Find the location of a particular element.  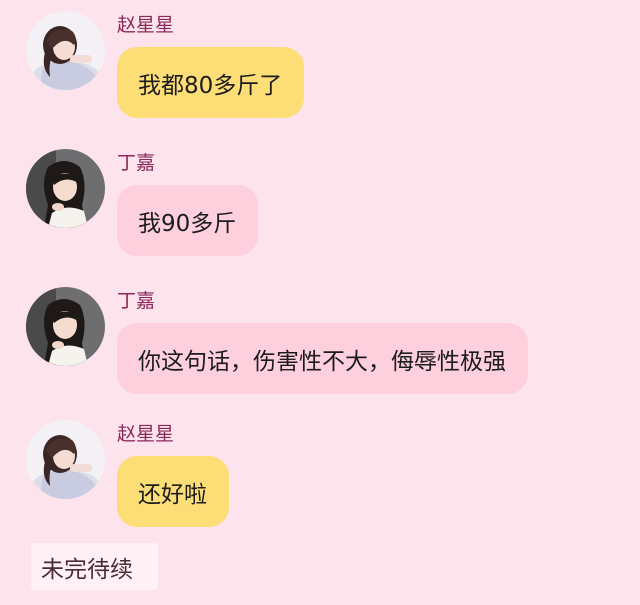

message-bubble: 我90多斤 is located at coordinates (188, 220).